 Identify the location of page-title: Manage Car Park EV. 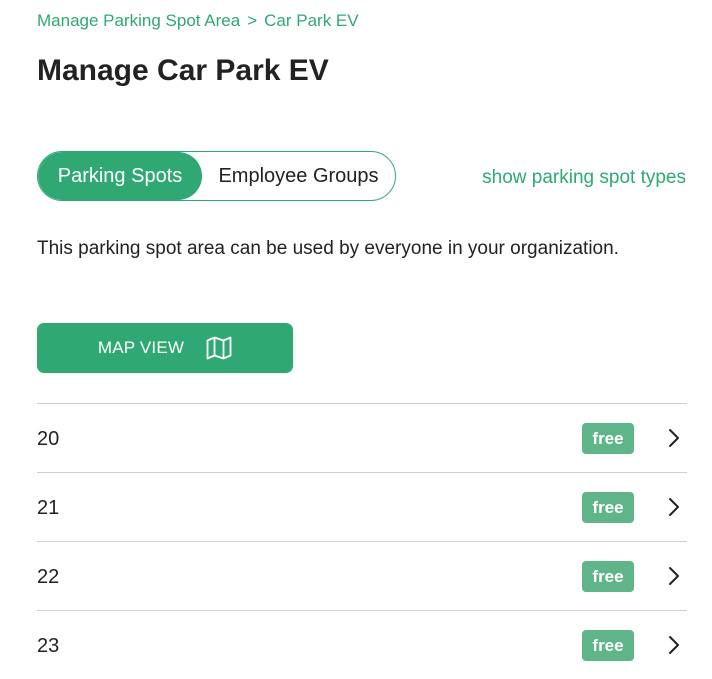
(183, 70).